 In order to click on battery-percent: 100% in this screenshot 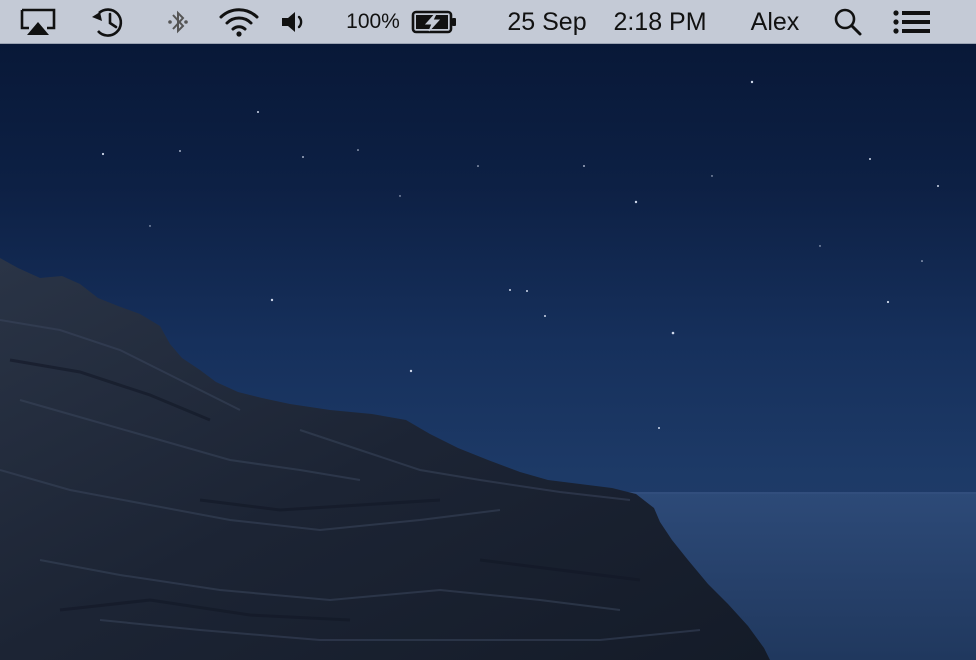, I will do `click(373, 22)`.